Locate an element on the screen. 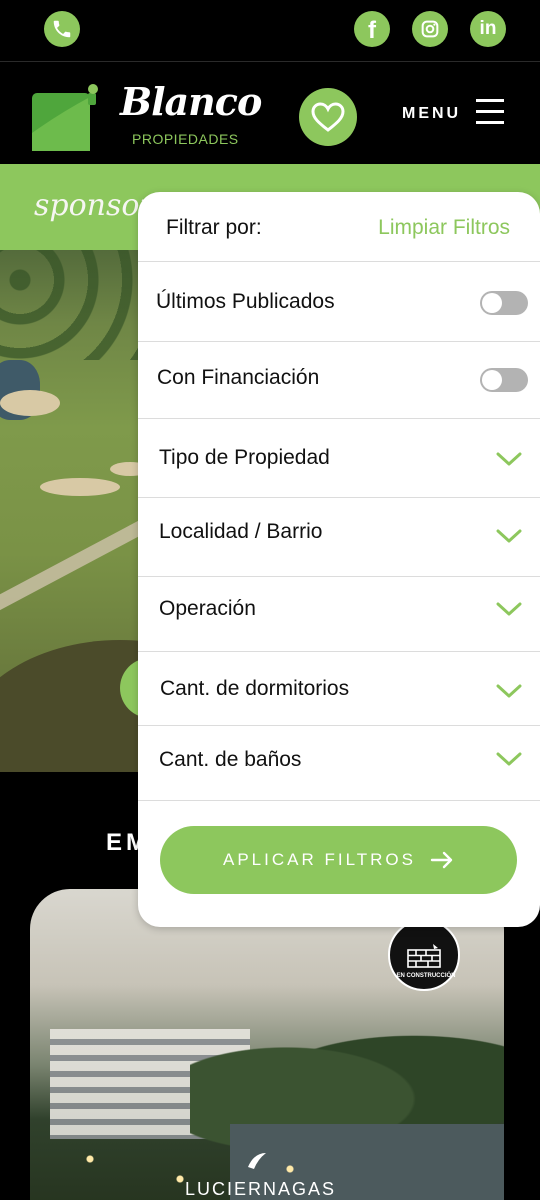 The height and width of the screenshot is (1200, 540). filter-dropdown-row: Operación is located at coordinates (339, 614).